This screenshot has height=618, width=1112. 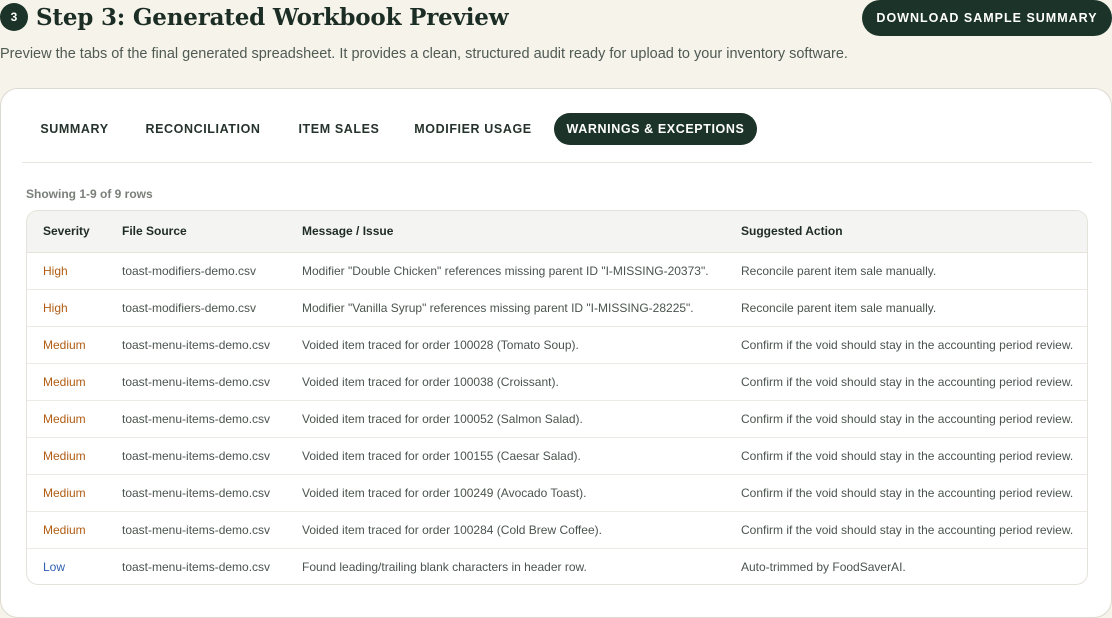 What do you see at coordinates (66, 232) in the screenshot?
I see `column-header-severity: Severity` at bounding box center [66, 232].